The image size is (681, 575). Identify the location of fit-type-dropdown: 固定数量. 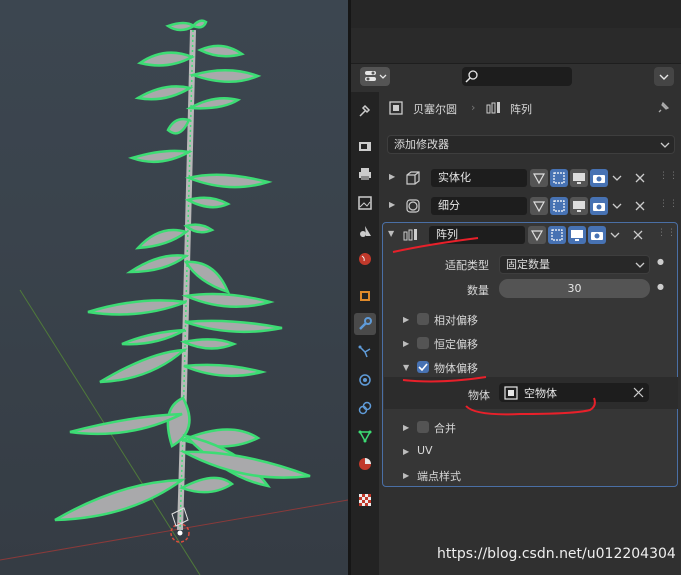
(574, 264).